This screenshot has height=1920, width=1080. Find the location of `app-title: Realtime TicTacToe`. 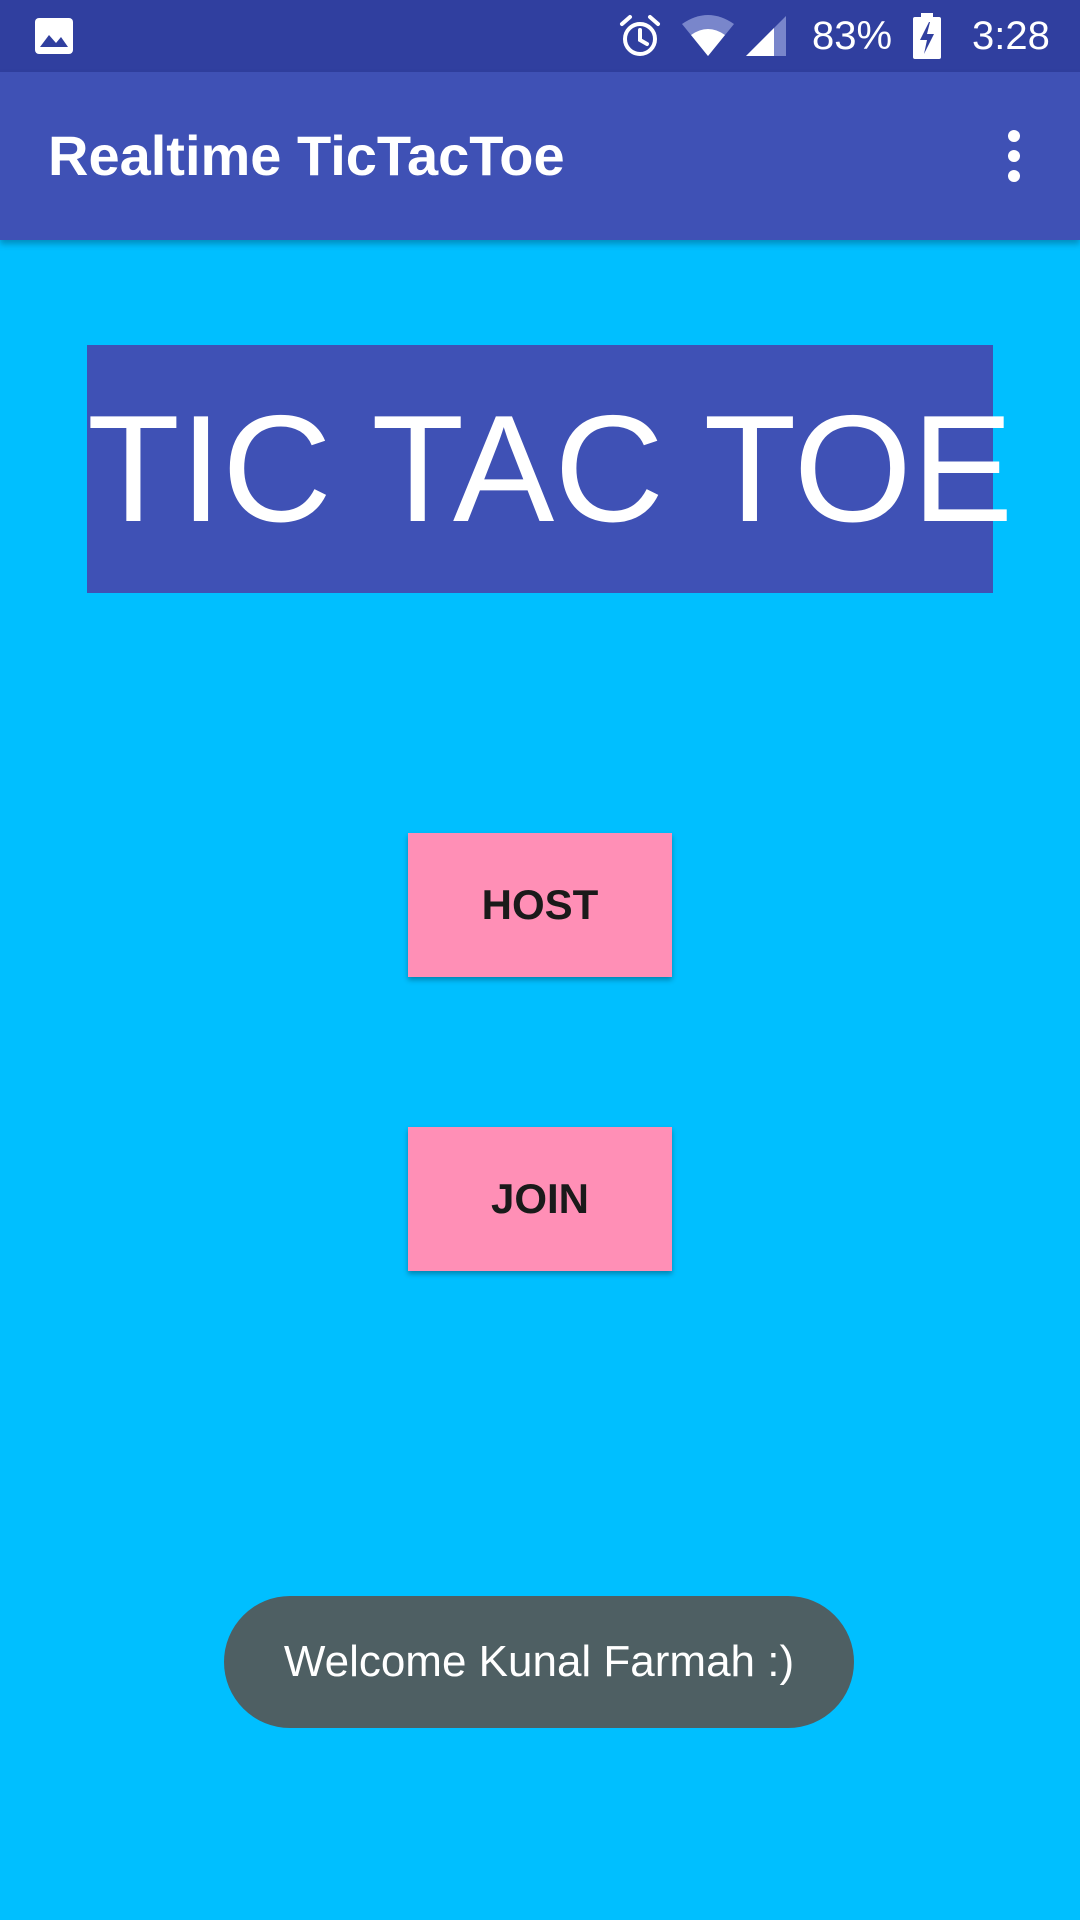

app-title: Realtime TicTacToe is located at coordinates (306, 155).